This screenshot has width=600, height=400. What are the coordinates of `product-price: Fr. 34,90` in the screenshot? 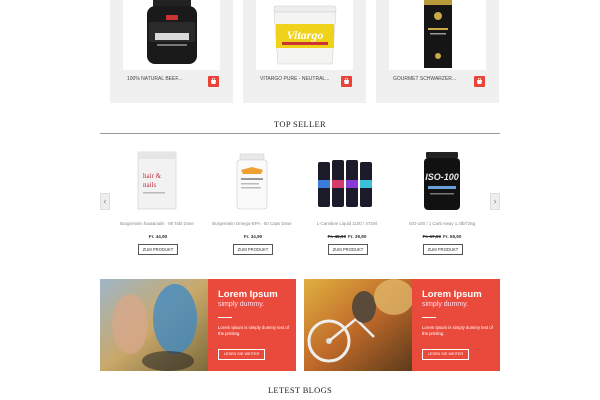 It's located at (252, 236).